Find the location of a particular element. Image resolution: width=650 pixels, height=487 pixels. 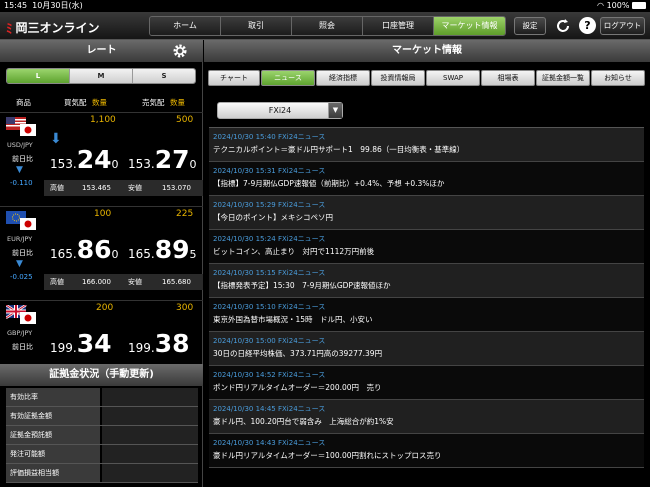

sell-price-pips: 27 is located at coordinates (172, 159).